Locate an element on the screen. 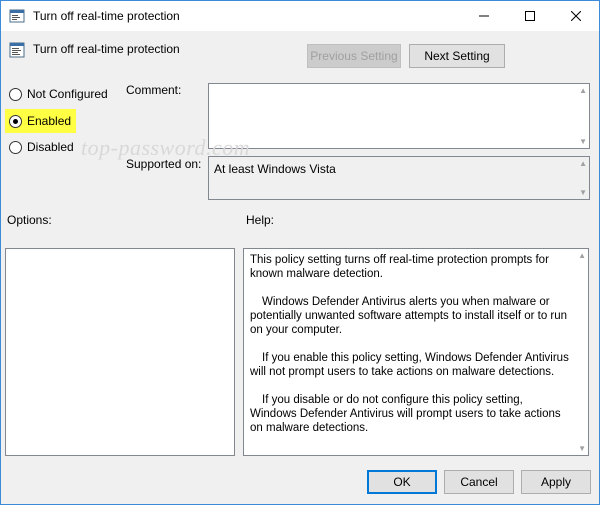 The height and width of the screenshot is (505, 600). ok-button: OK is located at coordinates (402, 482).